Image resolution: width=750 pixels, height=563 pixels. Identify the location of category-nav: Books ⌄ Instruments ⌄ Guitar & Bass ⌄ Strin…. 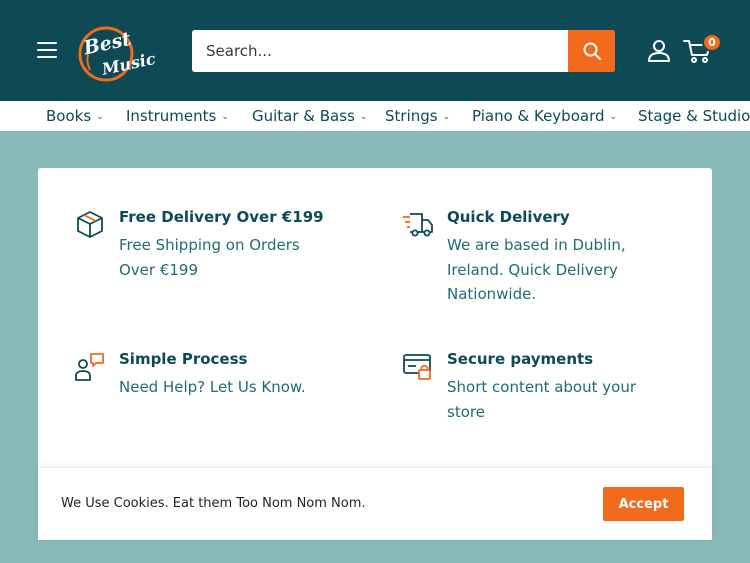
(375, 116).